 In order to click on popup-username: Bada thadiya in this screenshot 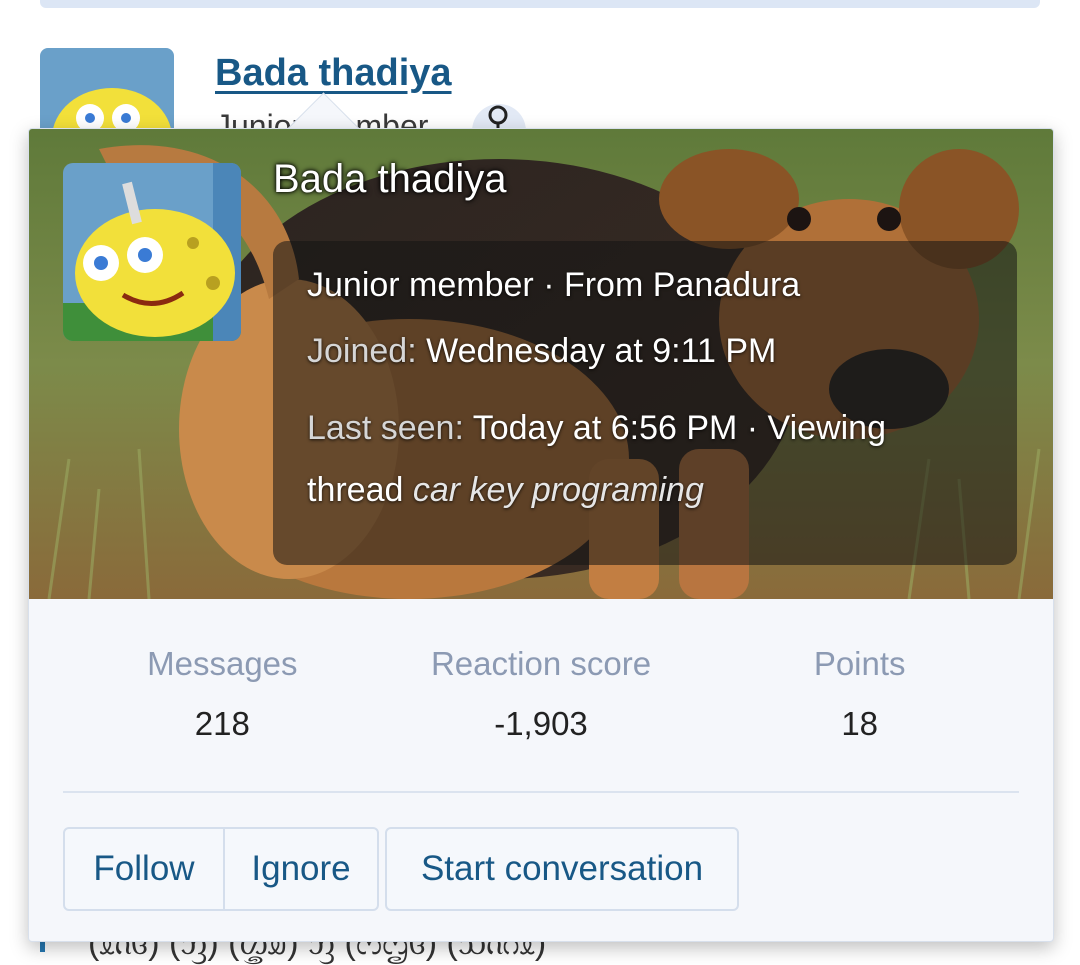, I will do `click(390, 179)`.